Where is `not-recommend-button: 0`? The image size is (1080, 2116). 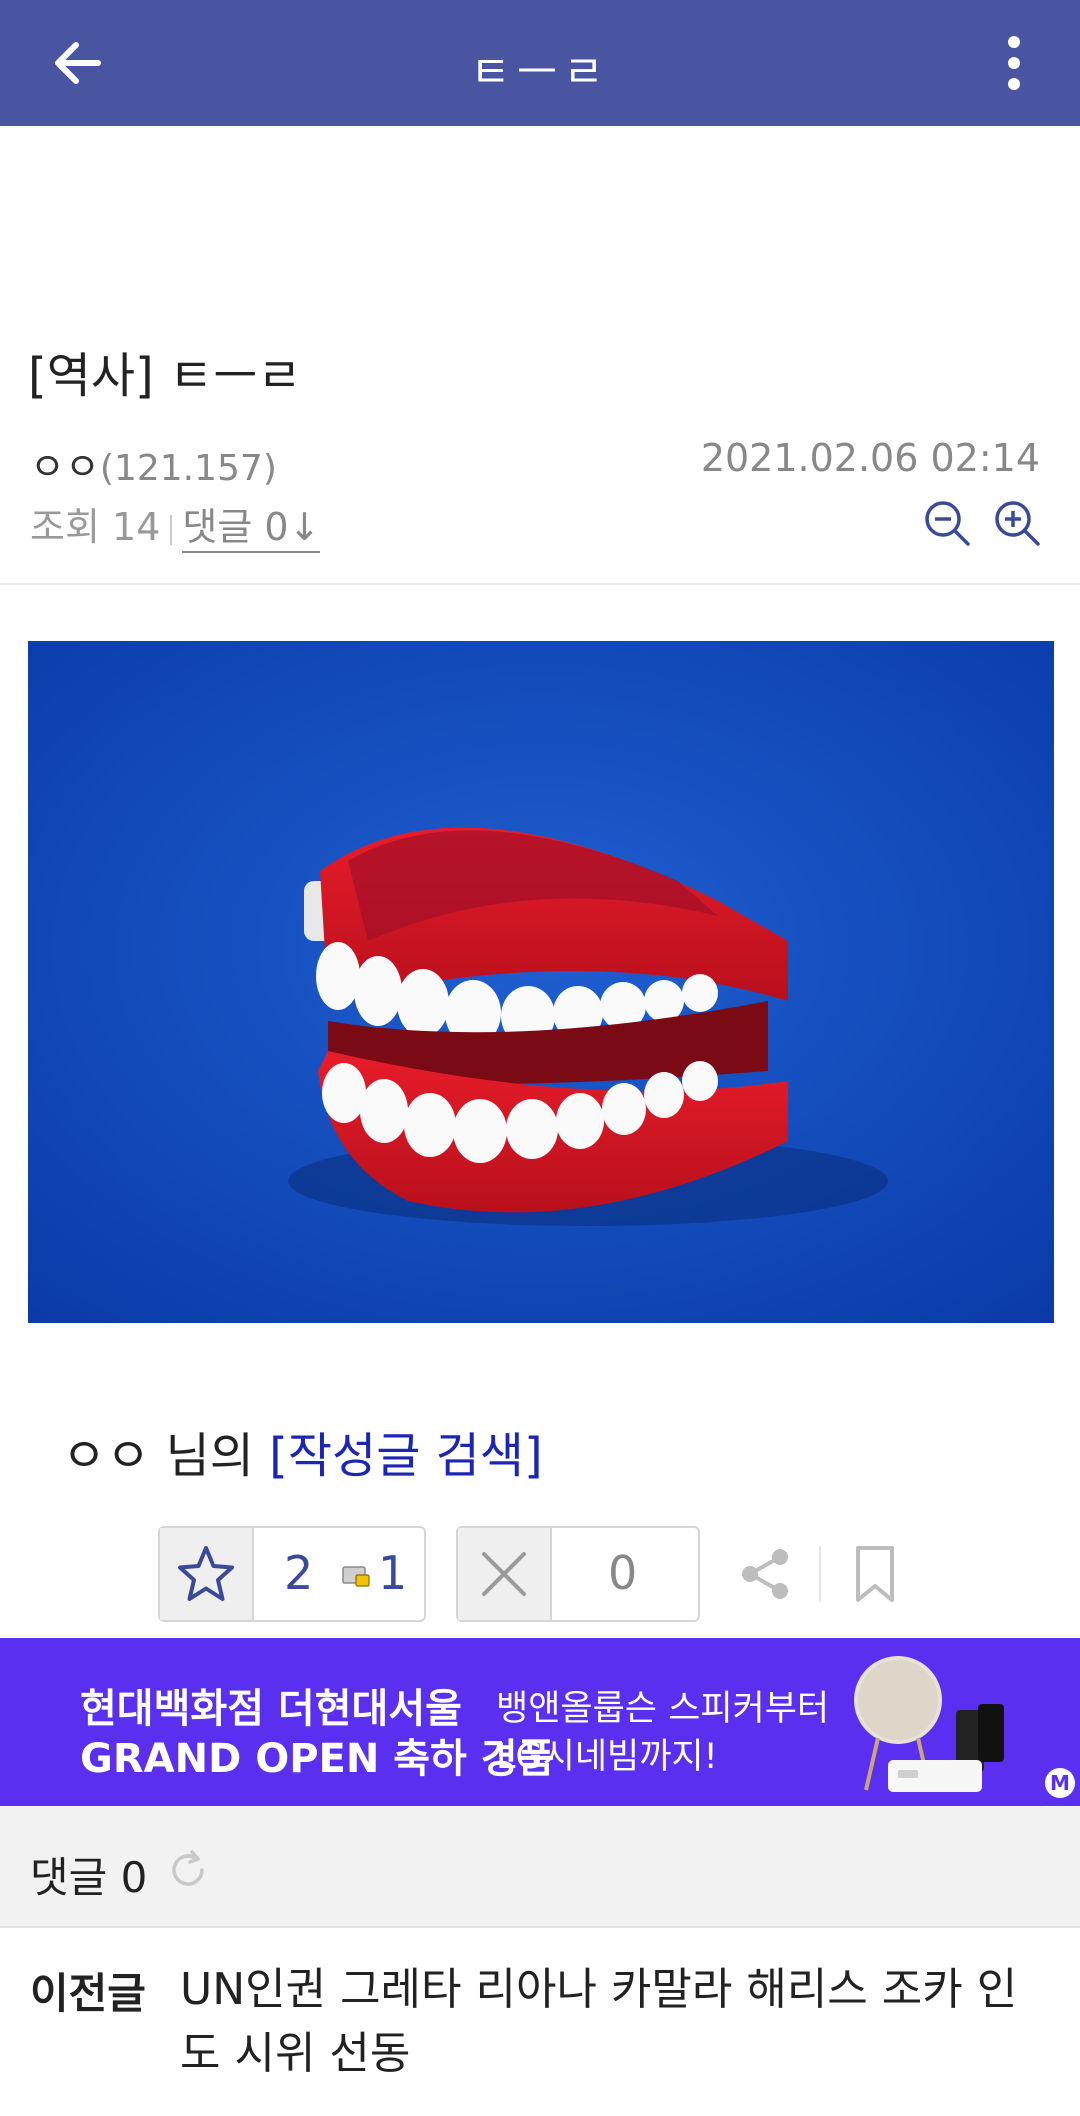
not-recommend-button: 0 is located at coordinates (578, 1574).